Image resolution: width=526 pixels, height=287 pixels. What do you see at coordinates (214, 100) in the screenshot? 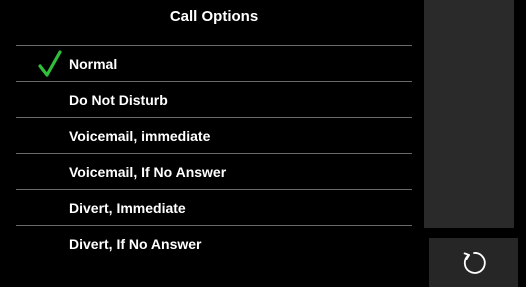
I see `menu-item-do-not-disturb: Do Not Disturb` at bounding box center [214, 100].